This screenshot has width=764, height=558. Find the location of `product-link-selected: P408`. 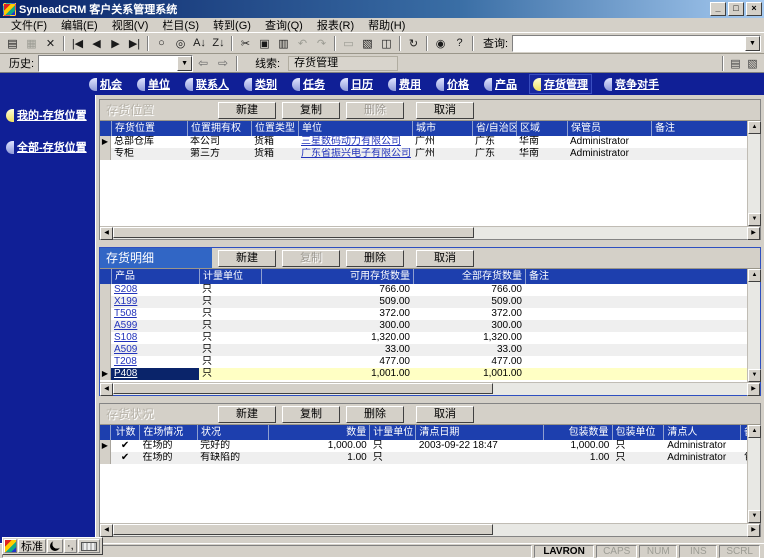

product-link-selected: P408 is located at coordinates (155, 374).